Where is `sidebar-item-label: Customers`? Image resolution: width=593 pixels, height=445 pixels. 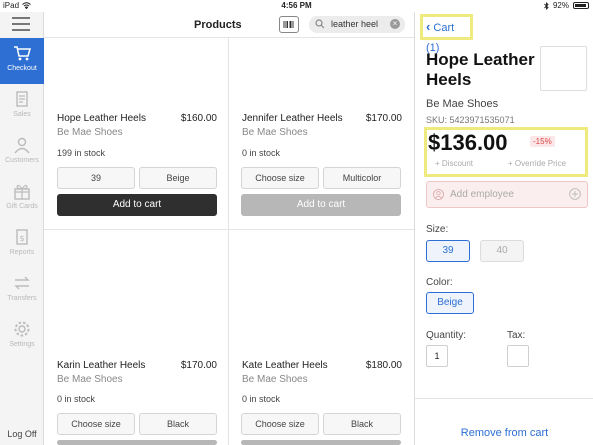 sidebar-item-label: Customers is located at coordinates (22, 160).